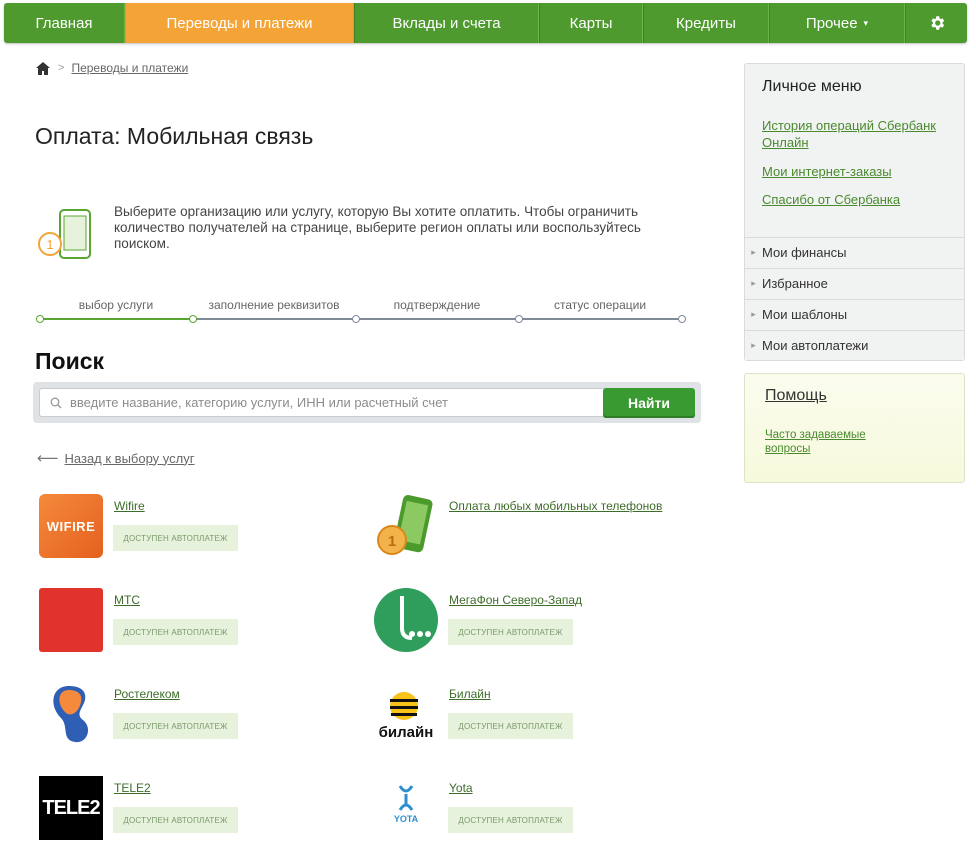 This screenshot has width=976, height=860. I want to click on help-box: Помощь Часто задаваемые вопросы, so click(854, 428).